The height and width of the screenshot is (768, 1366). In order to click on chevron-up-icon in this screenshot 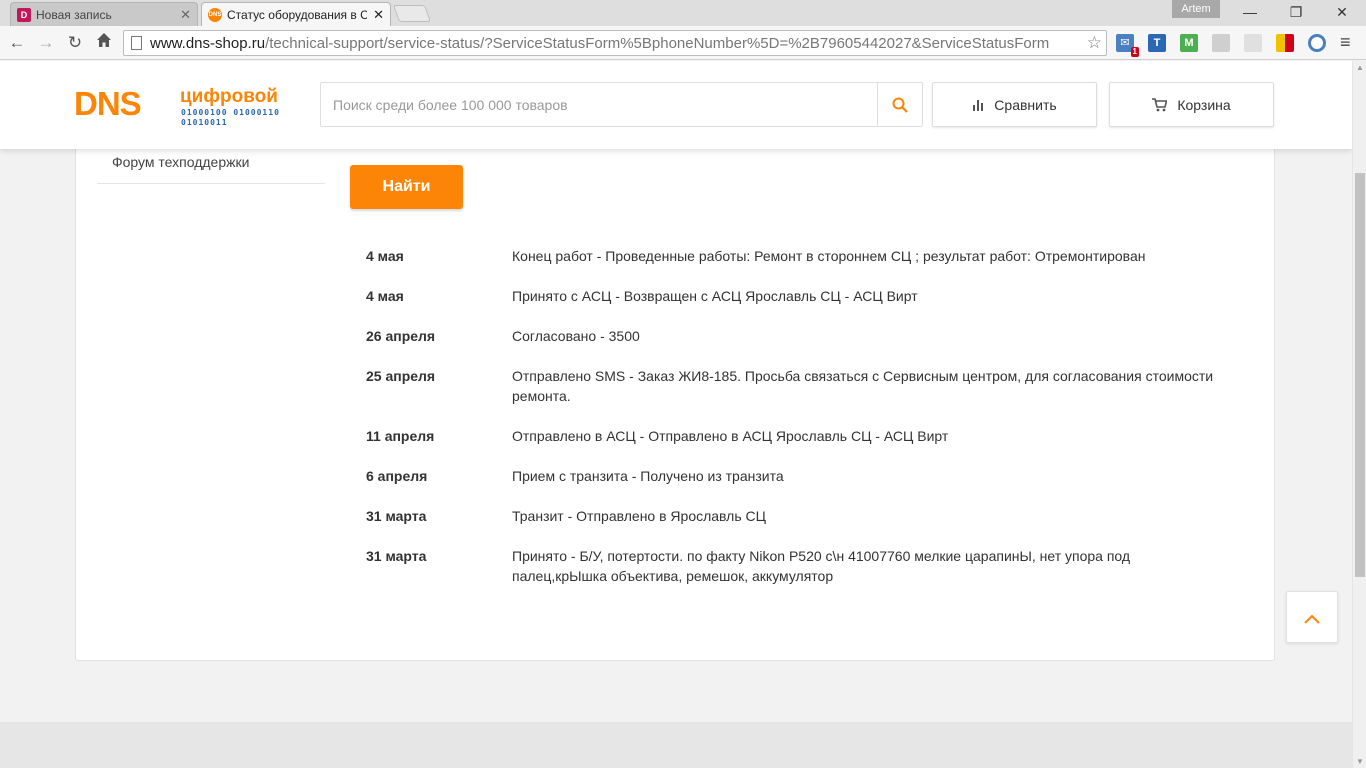, I will do `click(1312, 619)`.